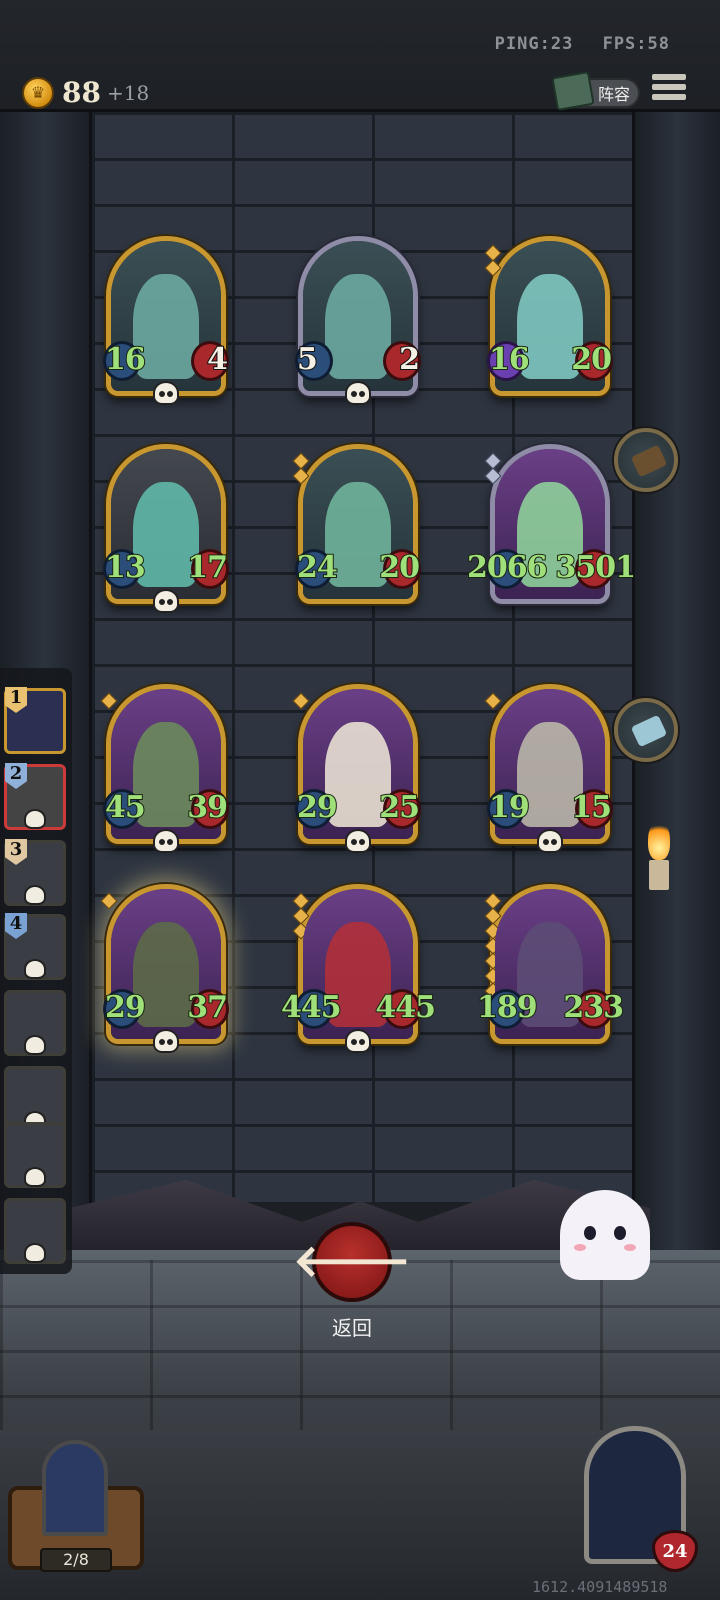  What do you see at coordinates (358, 968) in the screenshot?
I see `minion-card: 445 445` at bounding box center [358, 968].